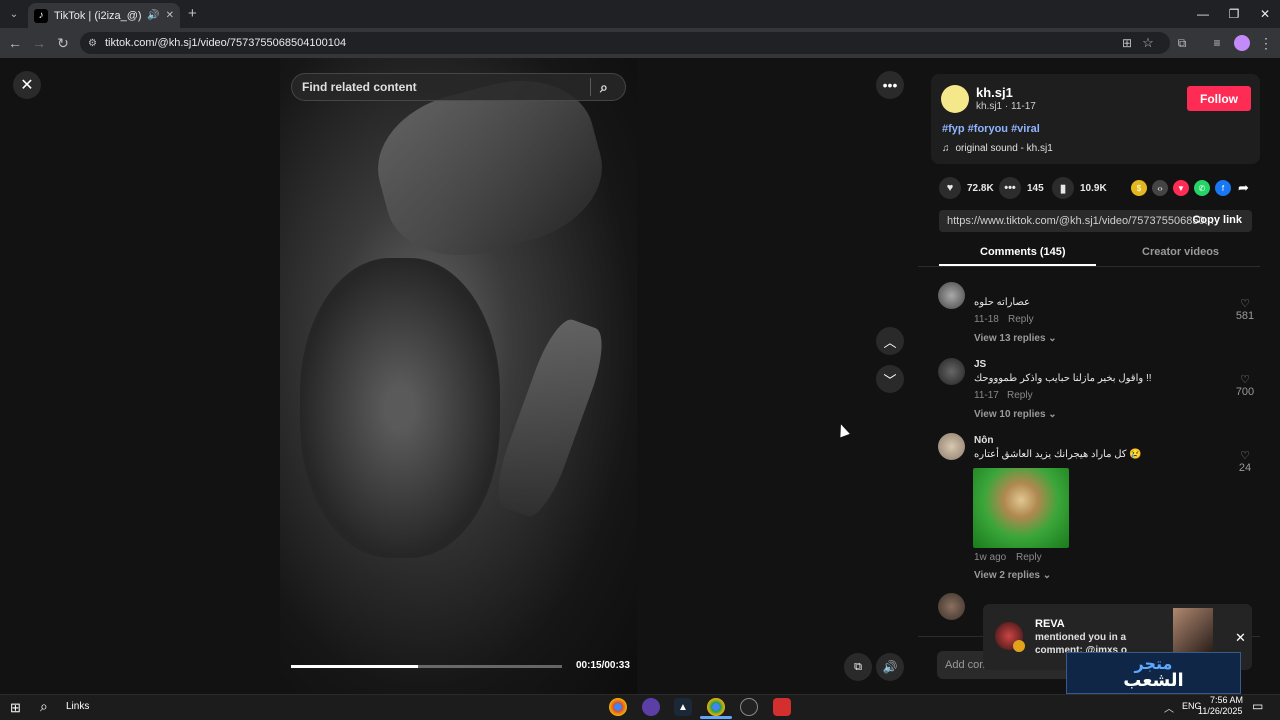 Image resolution: width=1280 pixels, height=720 pixels. What do you see at coordinates (1202, 188) in the screenshot?
I see `whatsapp-icon: ✆` at bounding box center [1202, 188].